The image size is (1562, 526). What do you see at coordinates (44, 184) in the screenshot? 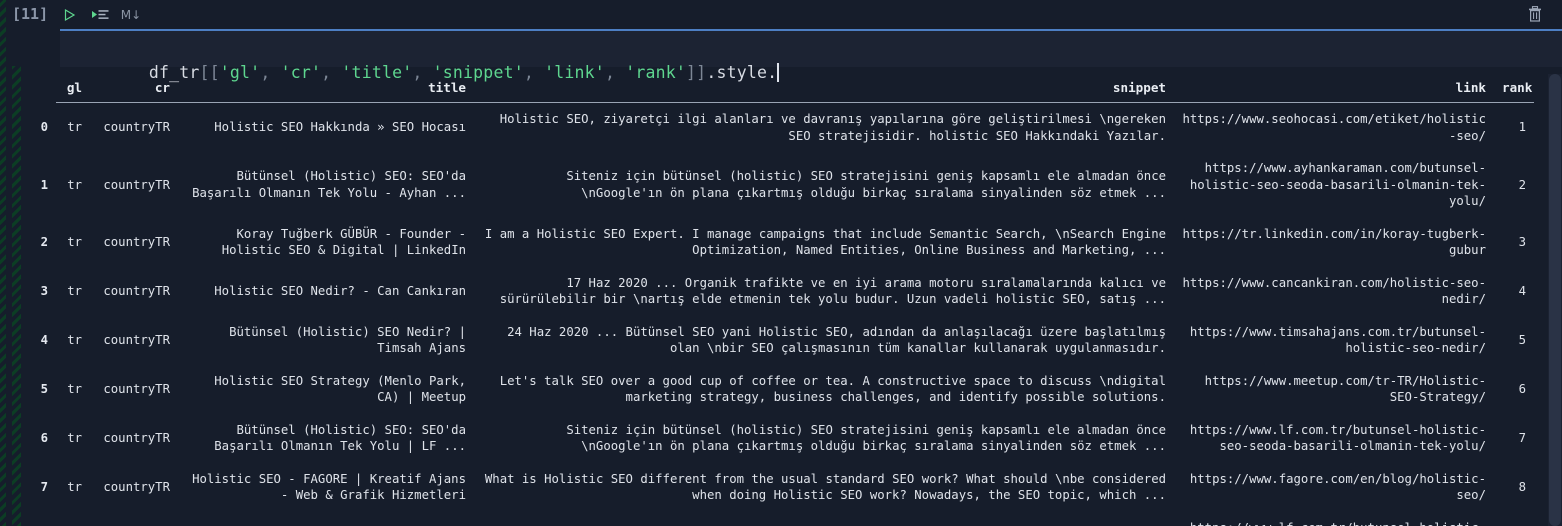
I see `cell-index: 1` at bounding box center [44, 184].